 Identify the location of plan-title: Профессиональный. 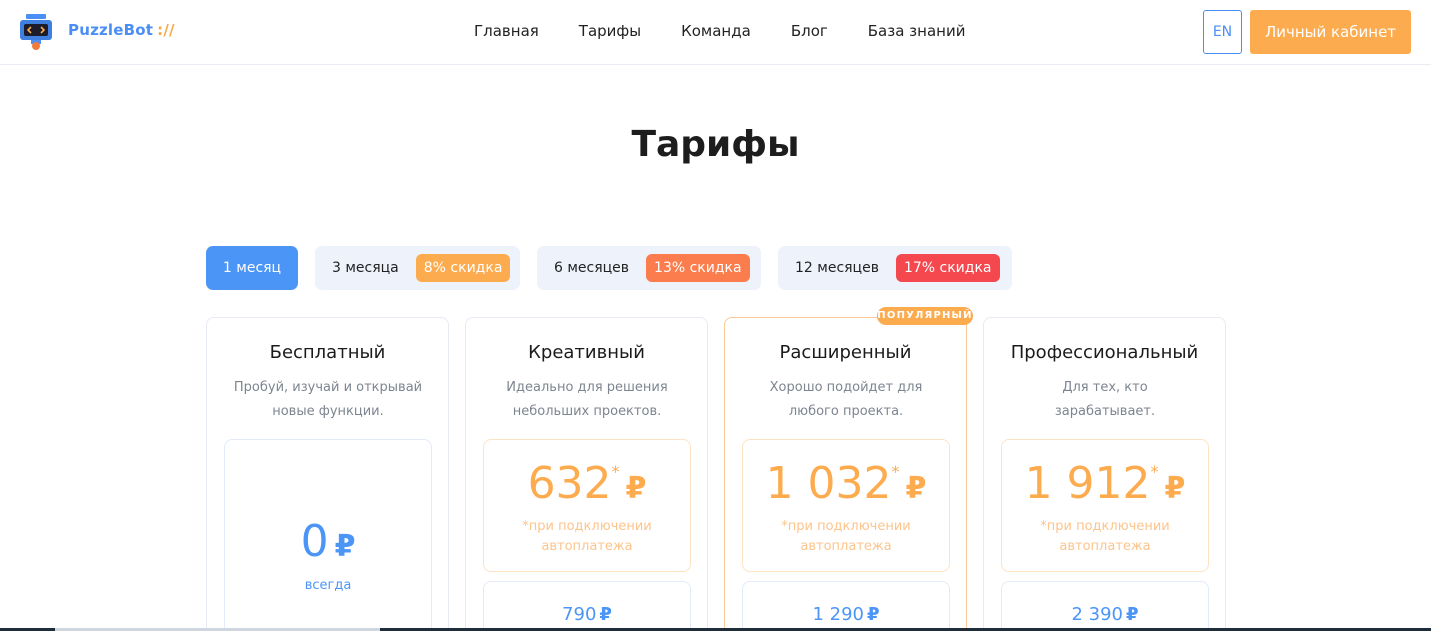
(1104, 352).